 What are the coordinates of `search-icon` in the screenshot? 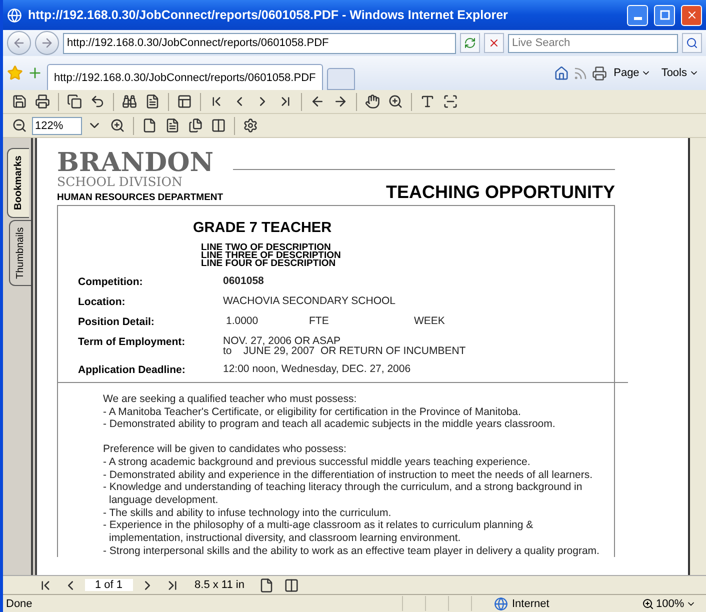 It's located at (692, 43).